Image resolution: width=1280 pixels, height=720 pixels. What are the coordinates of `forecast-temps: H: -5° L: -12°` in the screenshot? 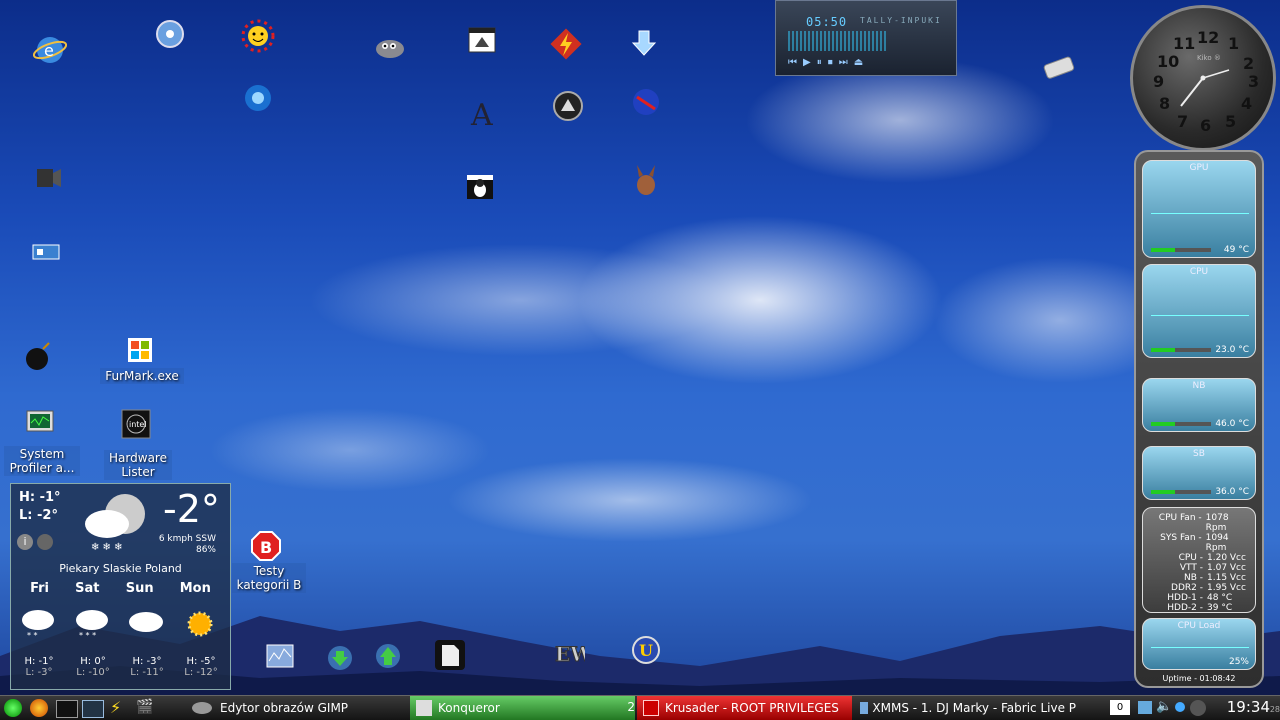 It's located at (201, 667).